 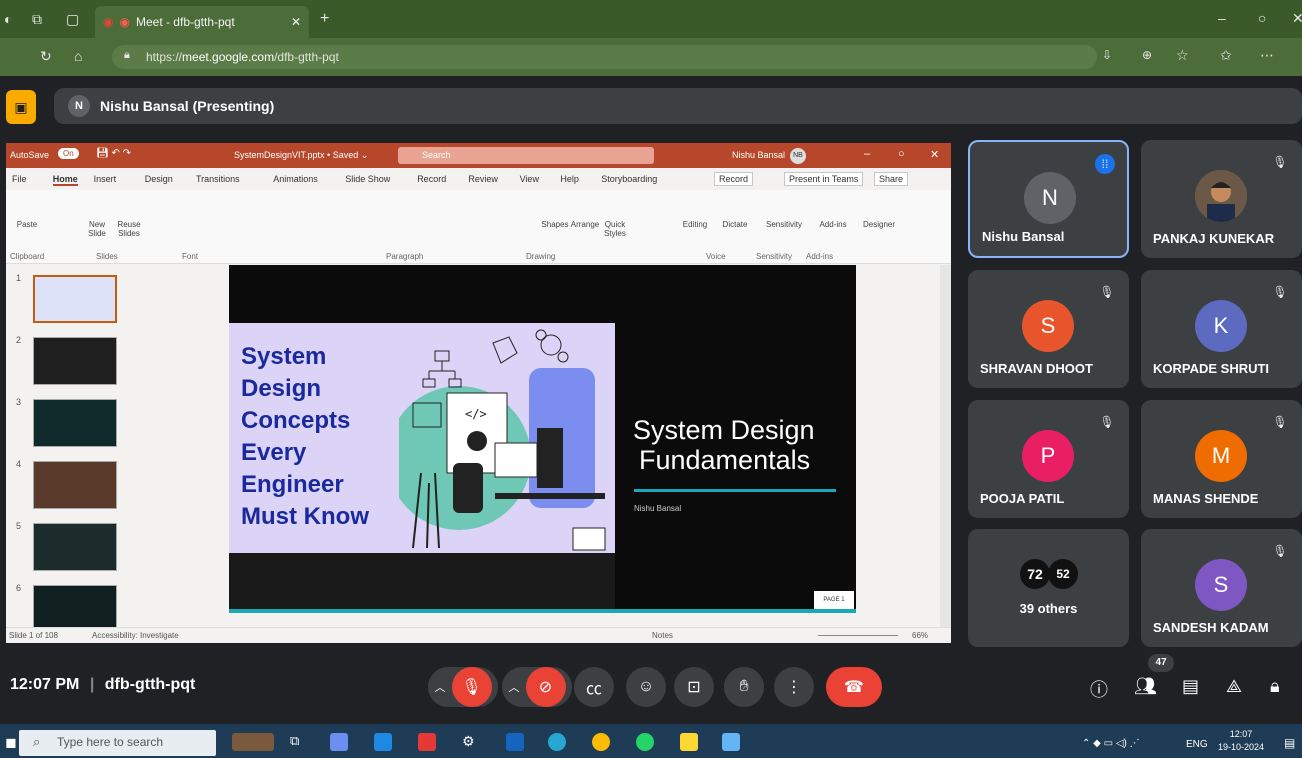 I want to click on emoji-icon: ☺, so click(x=646, y=687).